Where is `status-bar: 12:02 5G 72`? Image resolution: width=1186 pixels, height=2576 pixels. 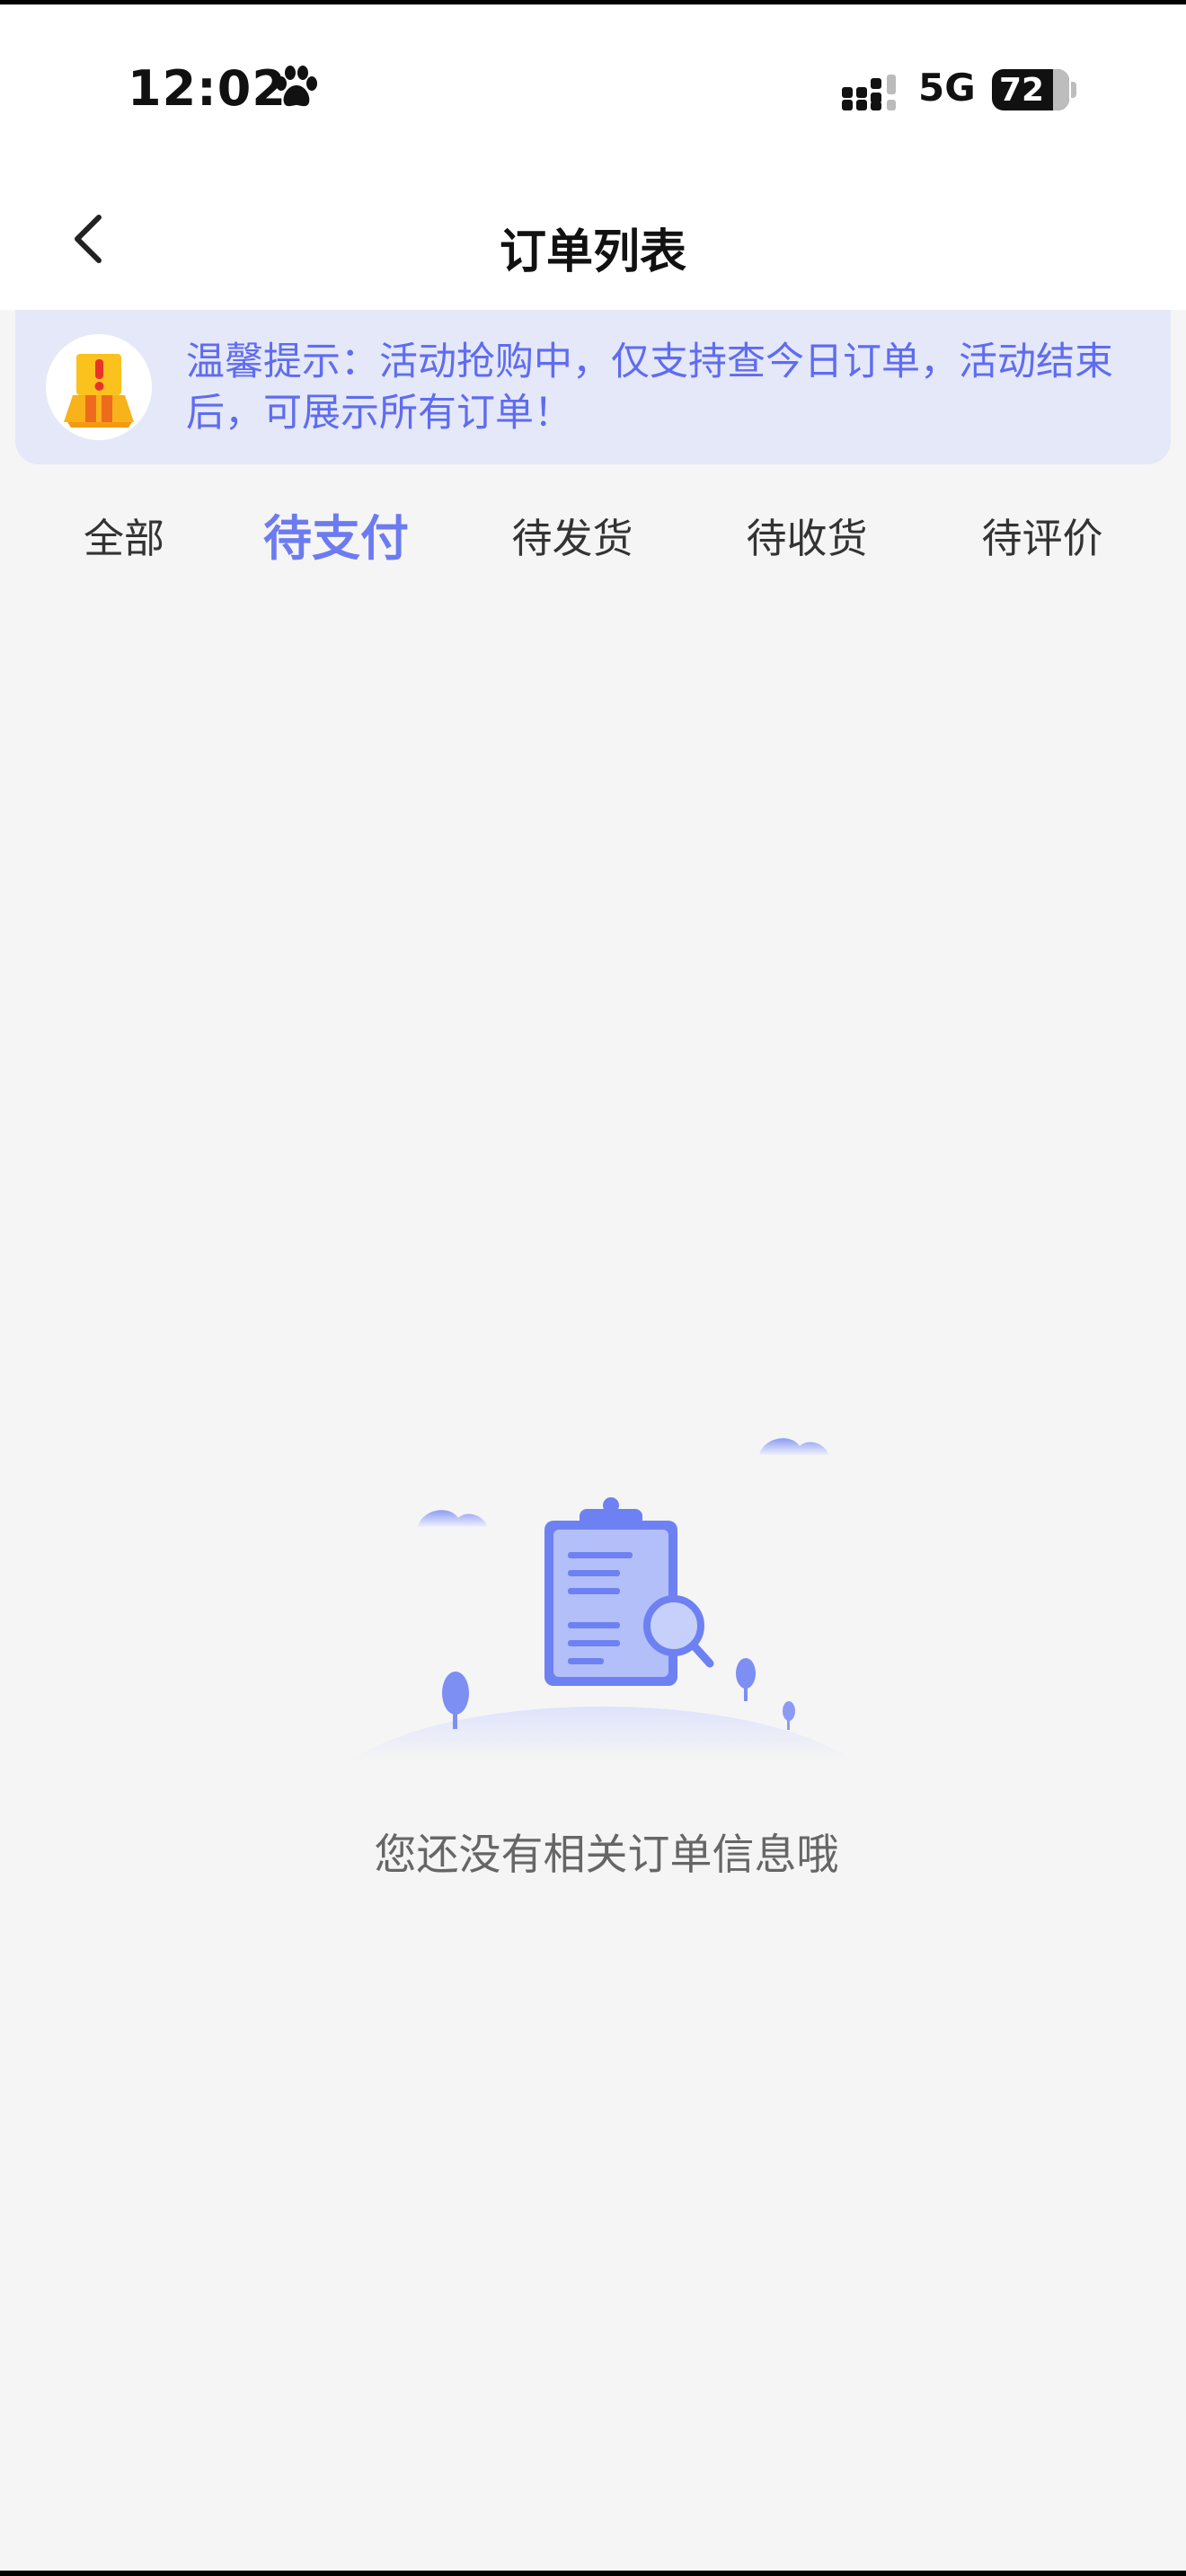
status-bar: 12:02 5G 72 is located at coordinates (593, 87).